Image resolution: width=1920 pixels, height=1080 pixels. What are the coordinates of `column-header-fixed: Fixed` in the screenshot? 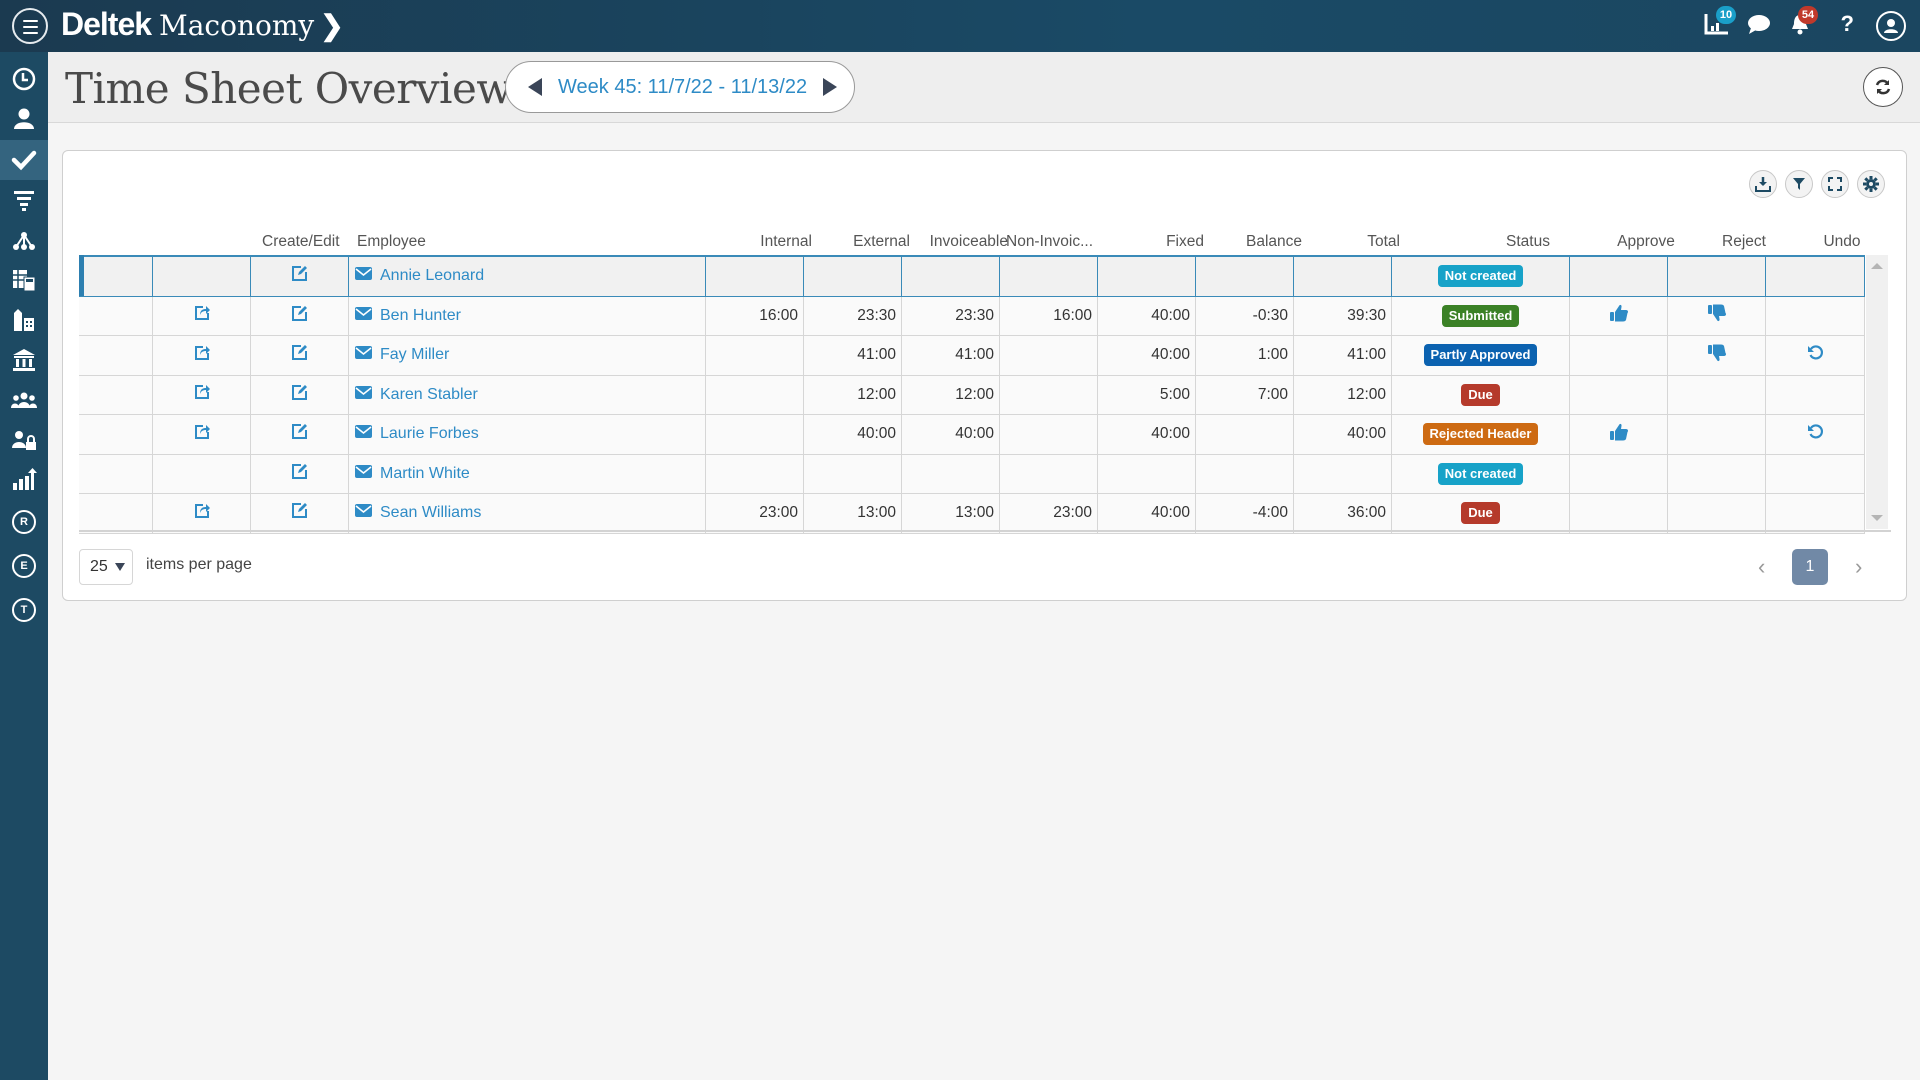 It's located at (1185, 242).